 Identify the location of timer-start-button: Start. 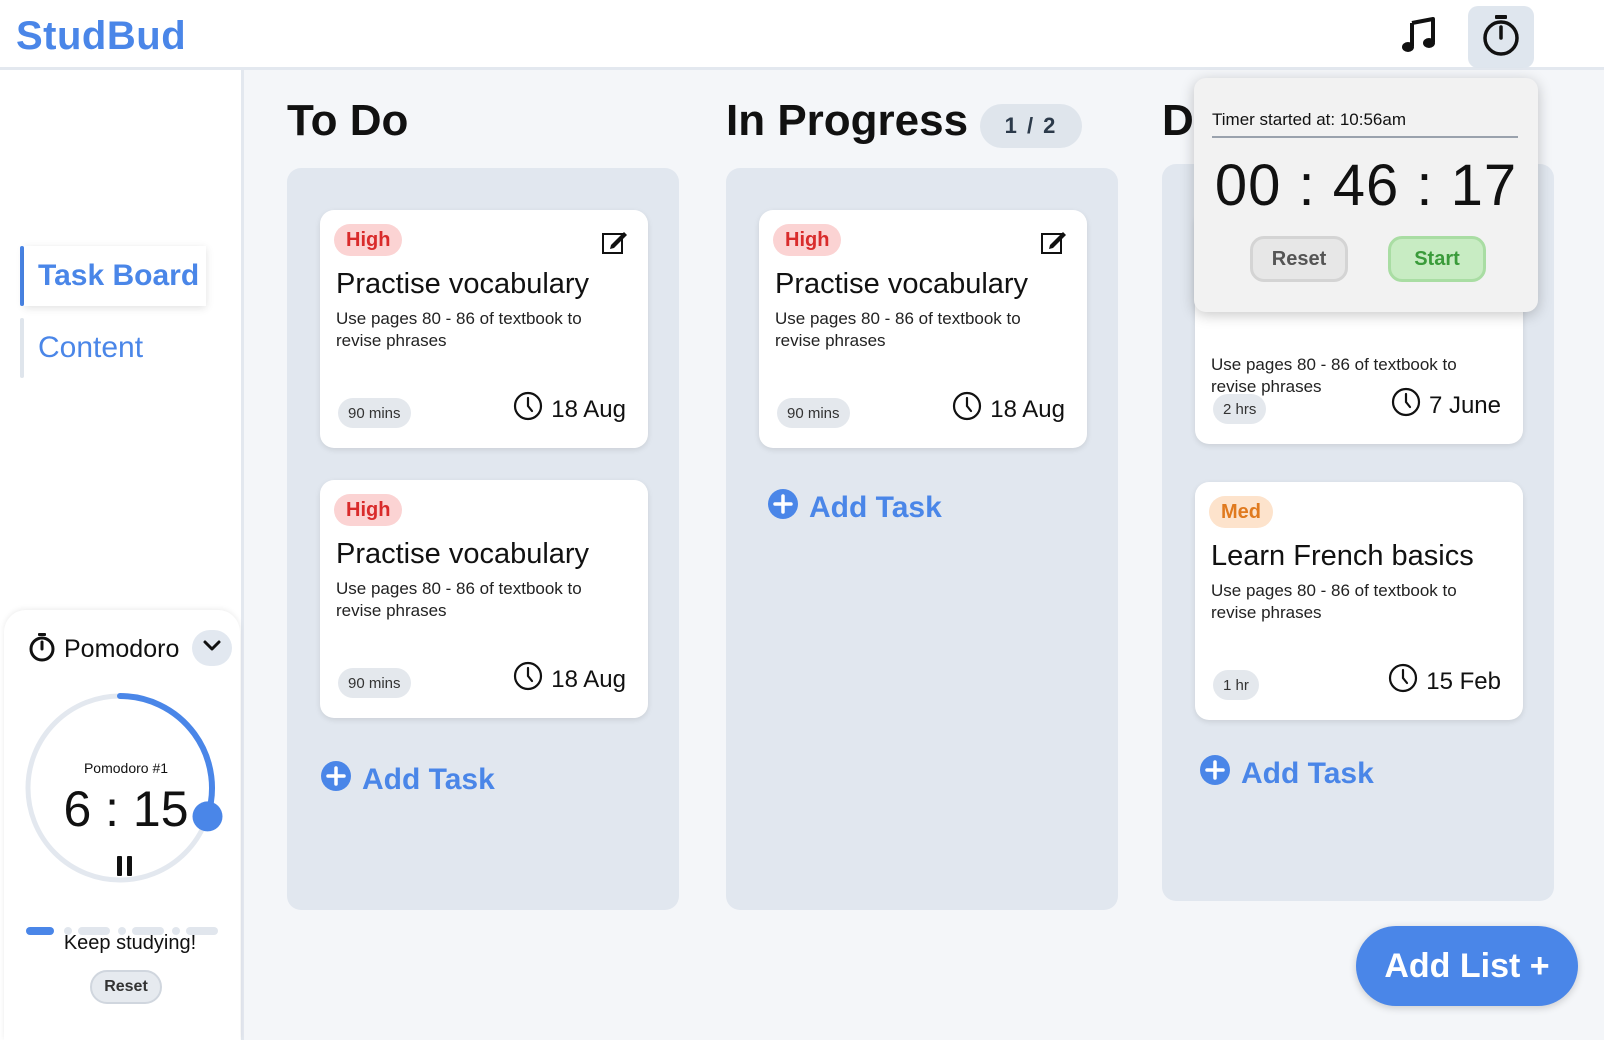
(1437, 259).